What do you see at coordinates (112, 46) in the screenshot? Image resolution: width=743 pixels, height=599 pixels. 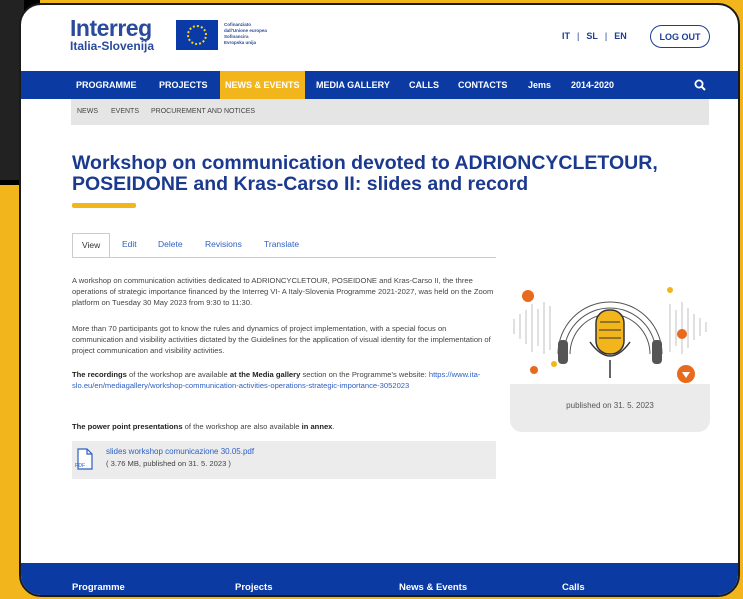 I see `logo-sub-text: Italia-Slovenija` at bounding box center [112, 46].